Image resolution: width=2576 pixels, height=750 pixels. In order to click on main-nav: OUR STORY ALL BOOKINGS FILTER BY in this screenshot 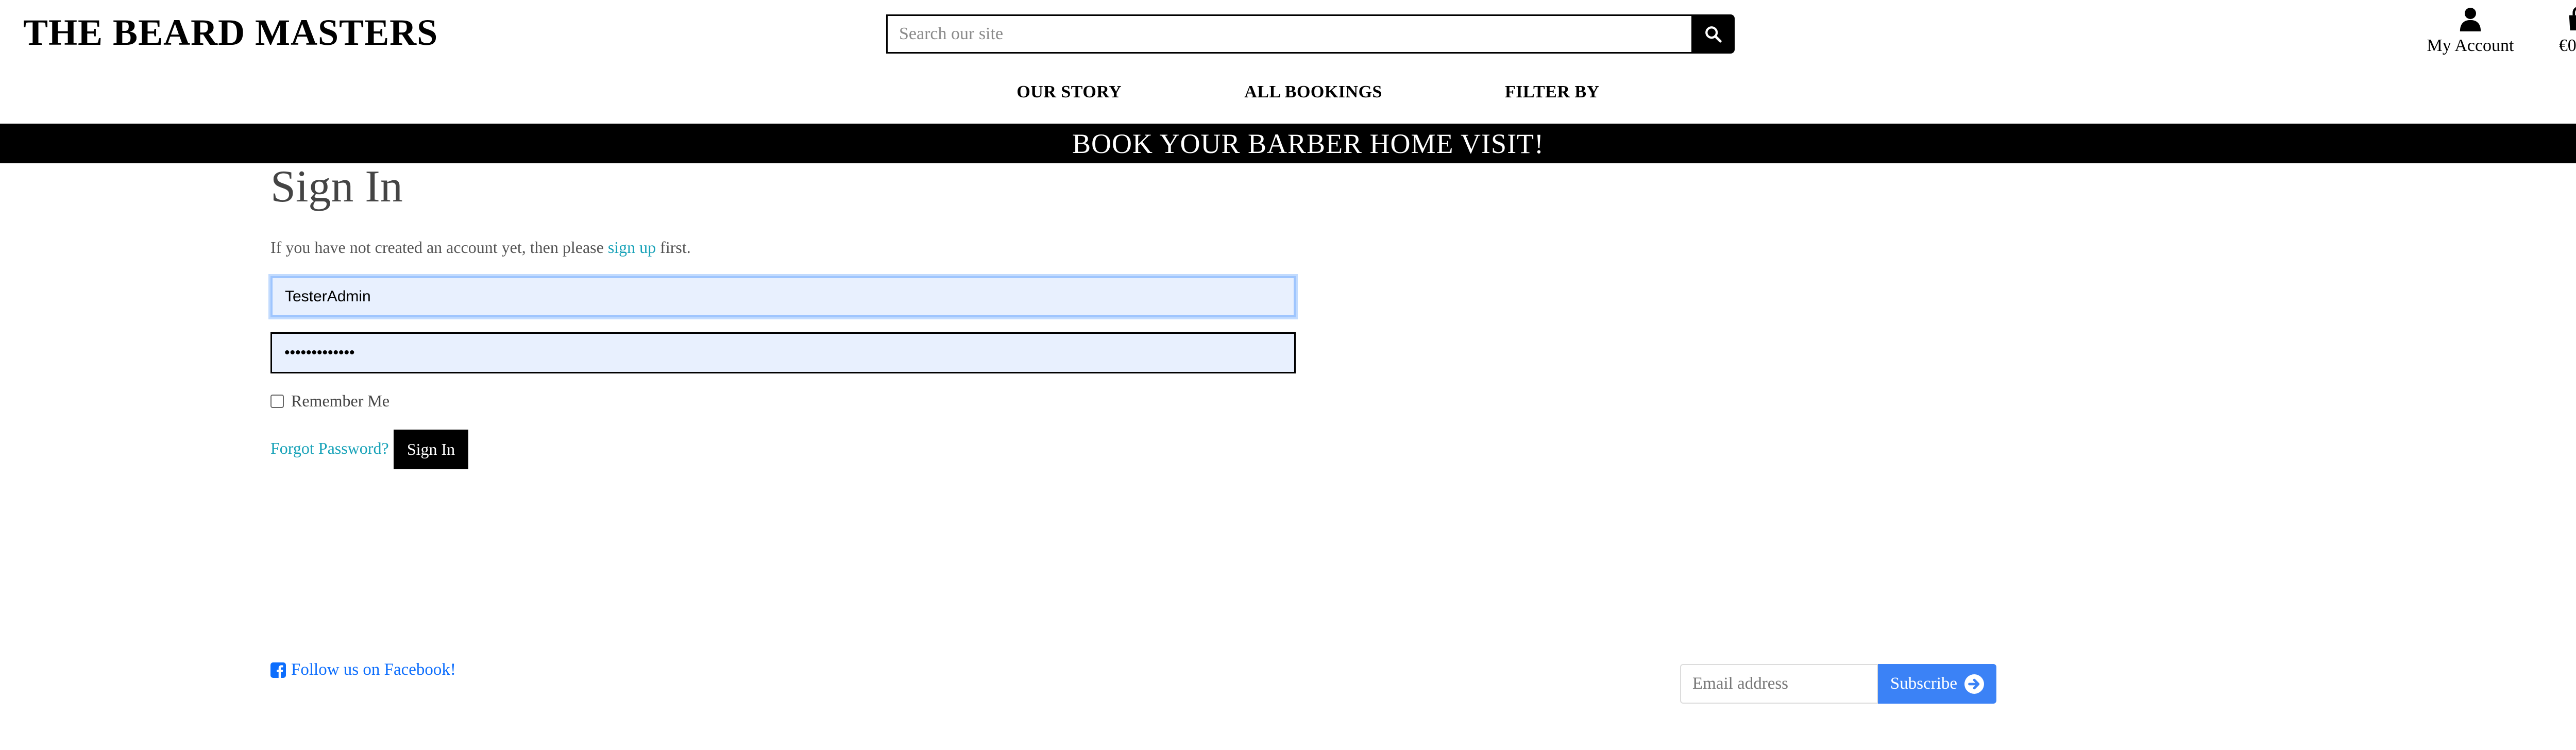, I will do `click(1288, 92)`.